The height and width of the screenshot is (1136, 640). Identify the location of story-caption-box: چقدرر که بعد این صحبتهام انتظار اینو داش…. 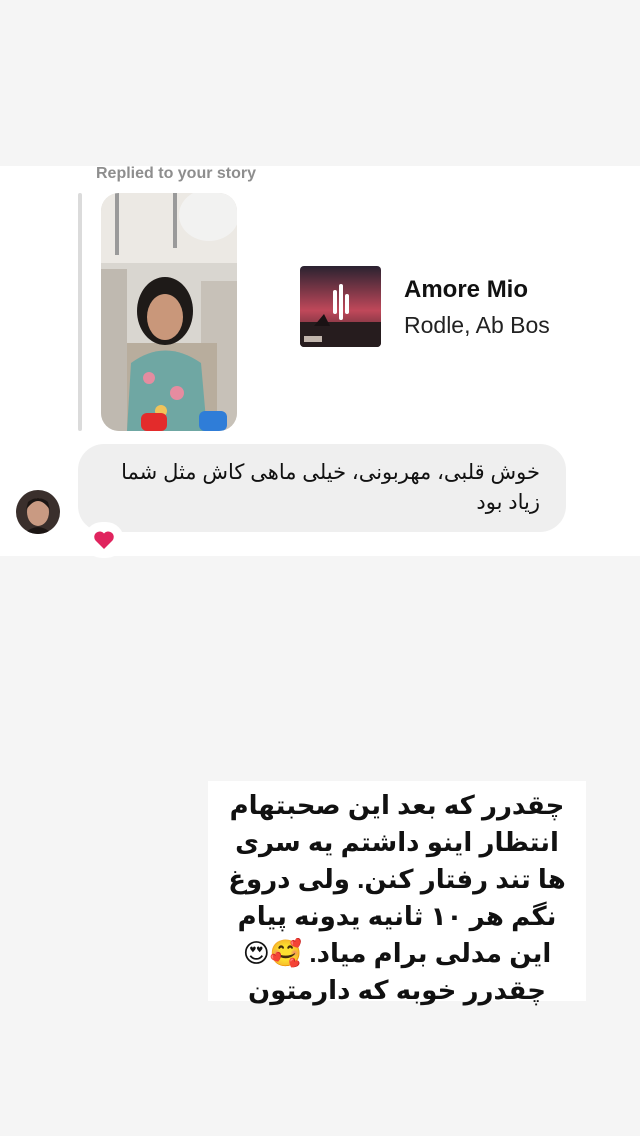
(397, 893).